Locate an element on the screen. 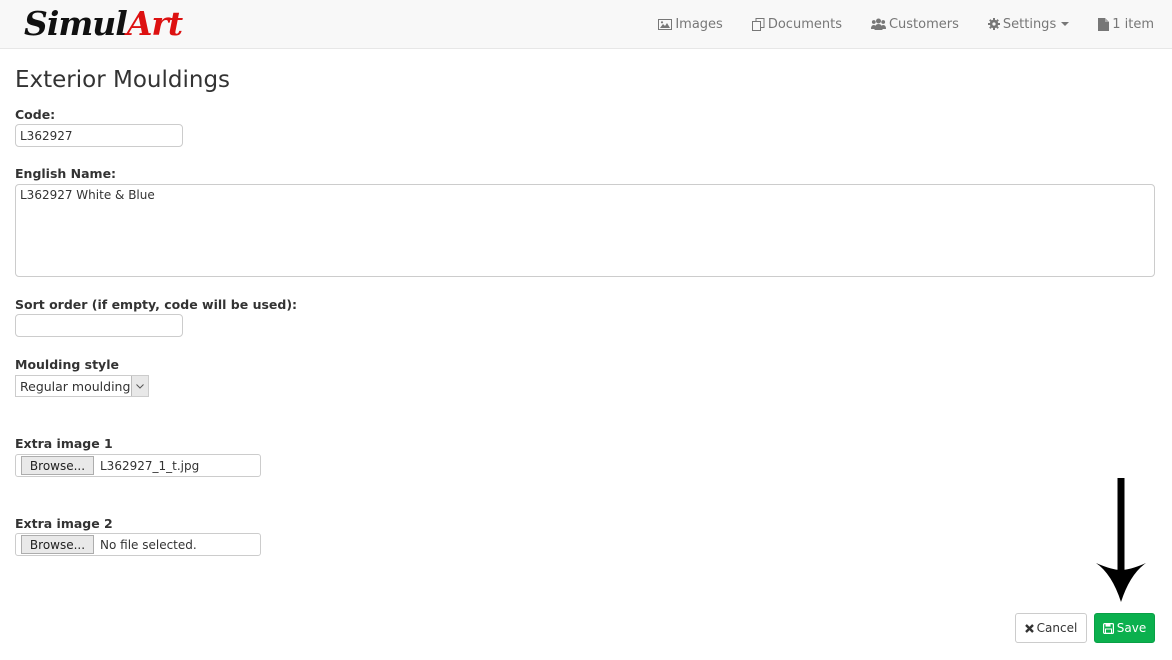 This screenshot has width=1172, height=660. nav-settings-dropdown: Settings is located at coordinates (1028, 24).